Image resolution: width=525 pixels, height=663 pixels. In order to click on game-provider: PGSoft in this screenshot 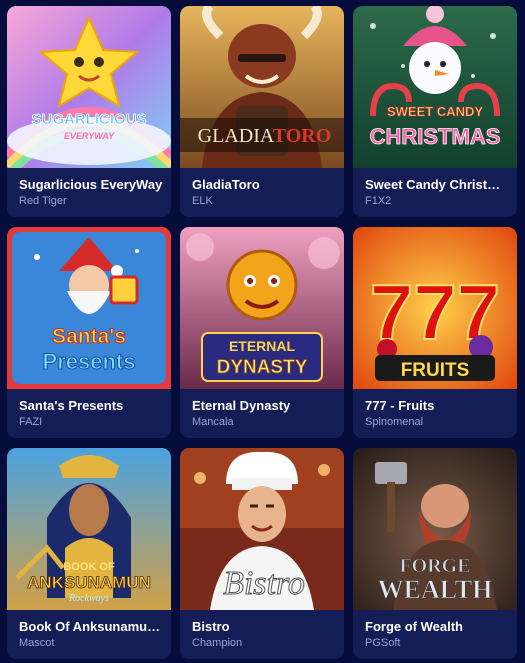, I will do `click(383, 643)`.